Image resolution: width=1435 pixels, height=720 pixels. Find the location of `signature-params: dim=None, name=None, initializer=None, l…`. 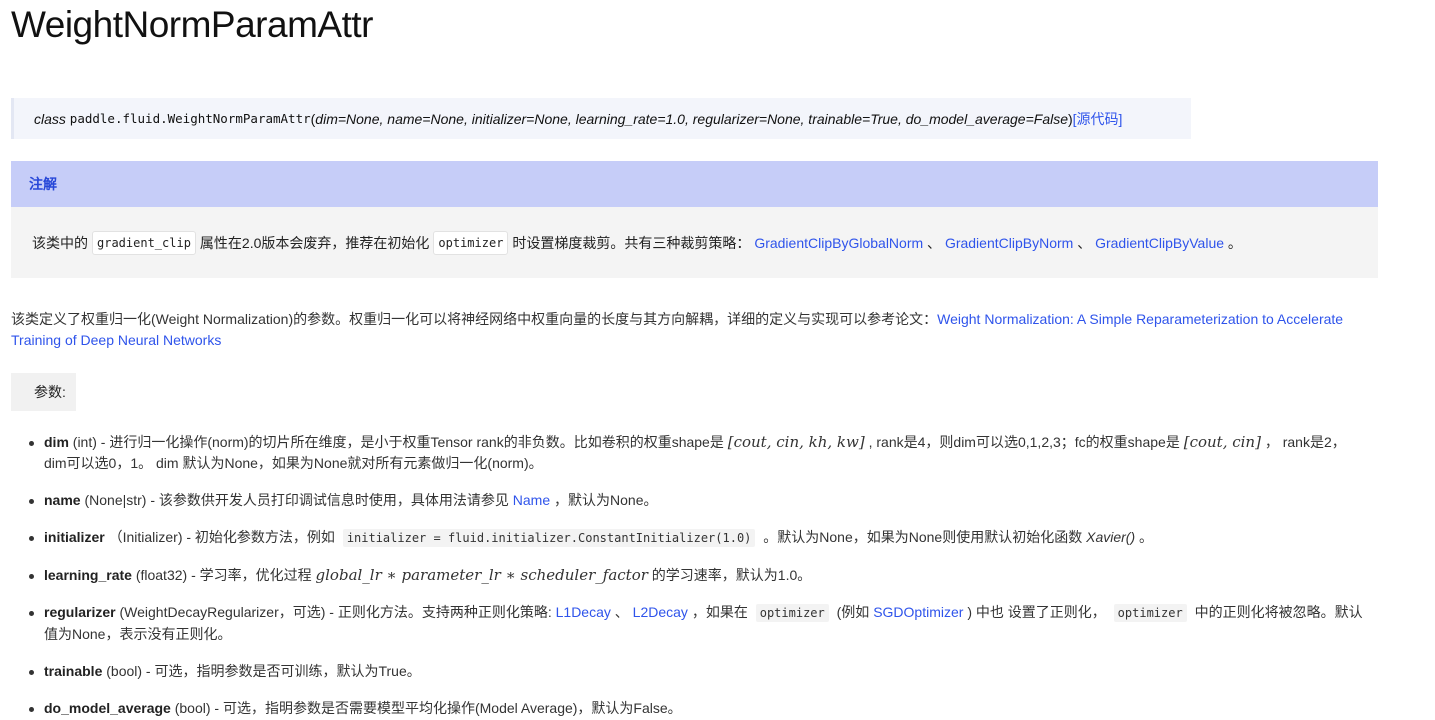

signature-params: dim=None, name=None, initializer=None, l… is located at coordinates (691, 118).